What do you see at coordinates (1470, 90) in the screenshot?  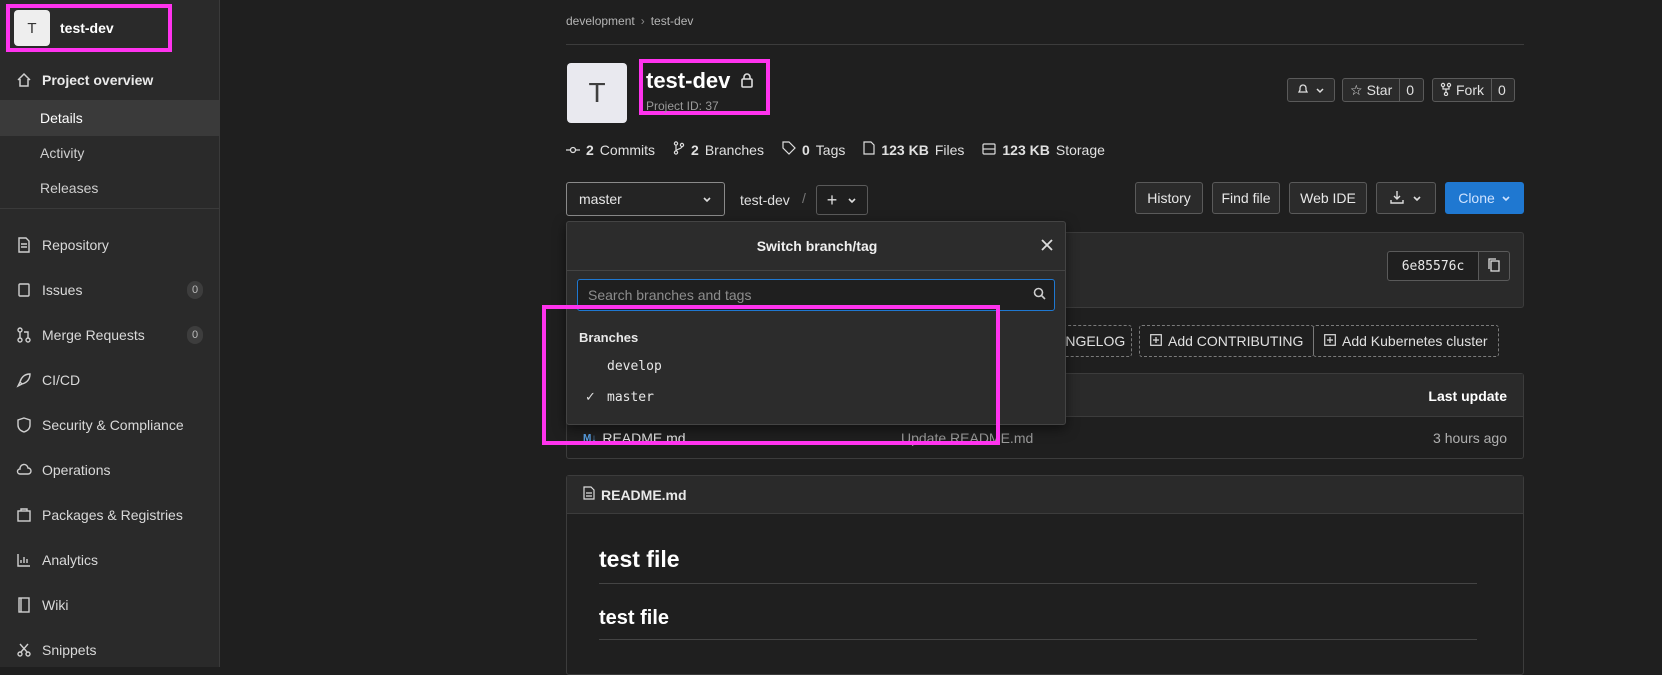 I see `fork-label: Fork` at bounding box center [1470, 90].